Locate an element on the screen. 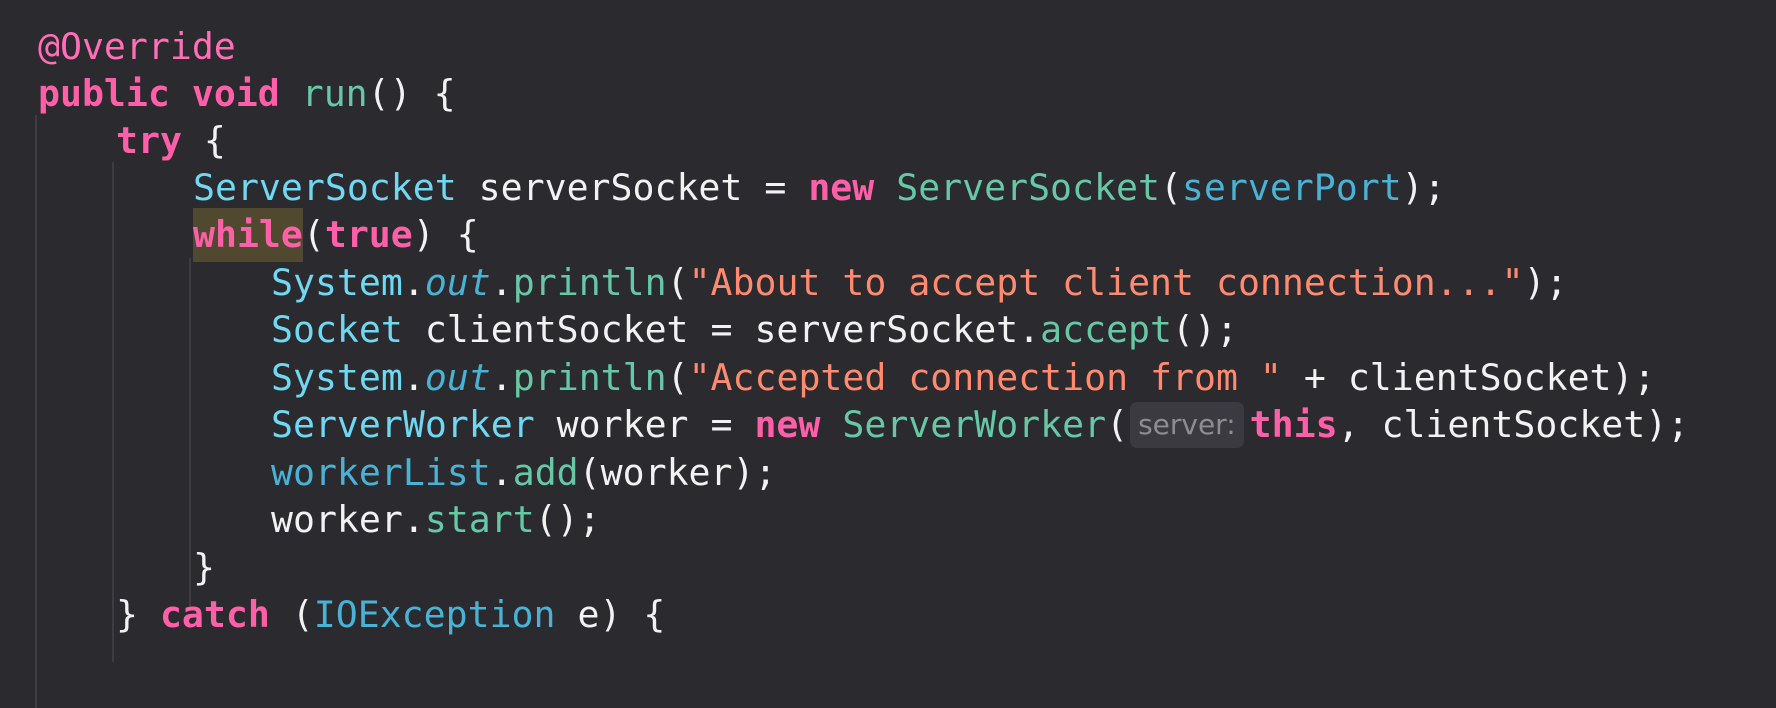 The image size is (1776, 708). code-token: () { is located at coordinates (411, 93).